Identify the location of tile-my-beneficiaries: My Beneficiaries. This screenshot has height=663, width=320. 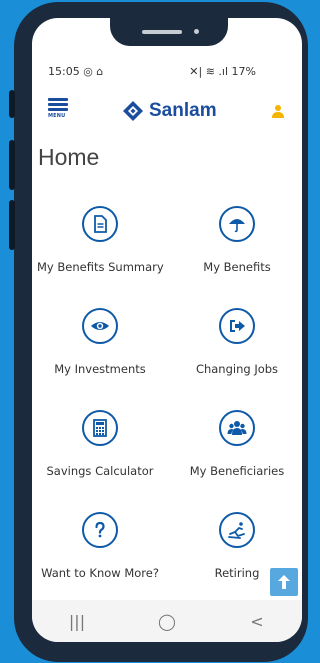
(237, 444).